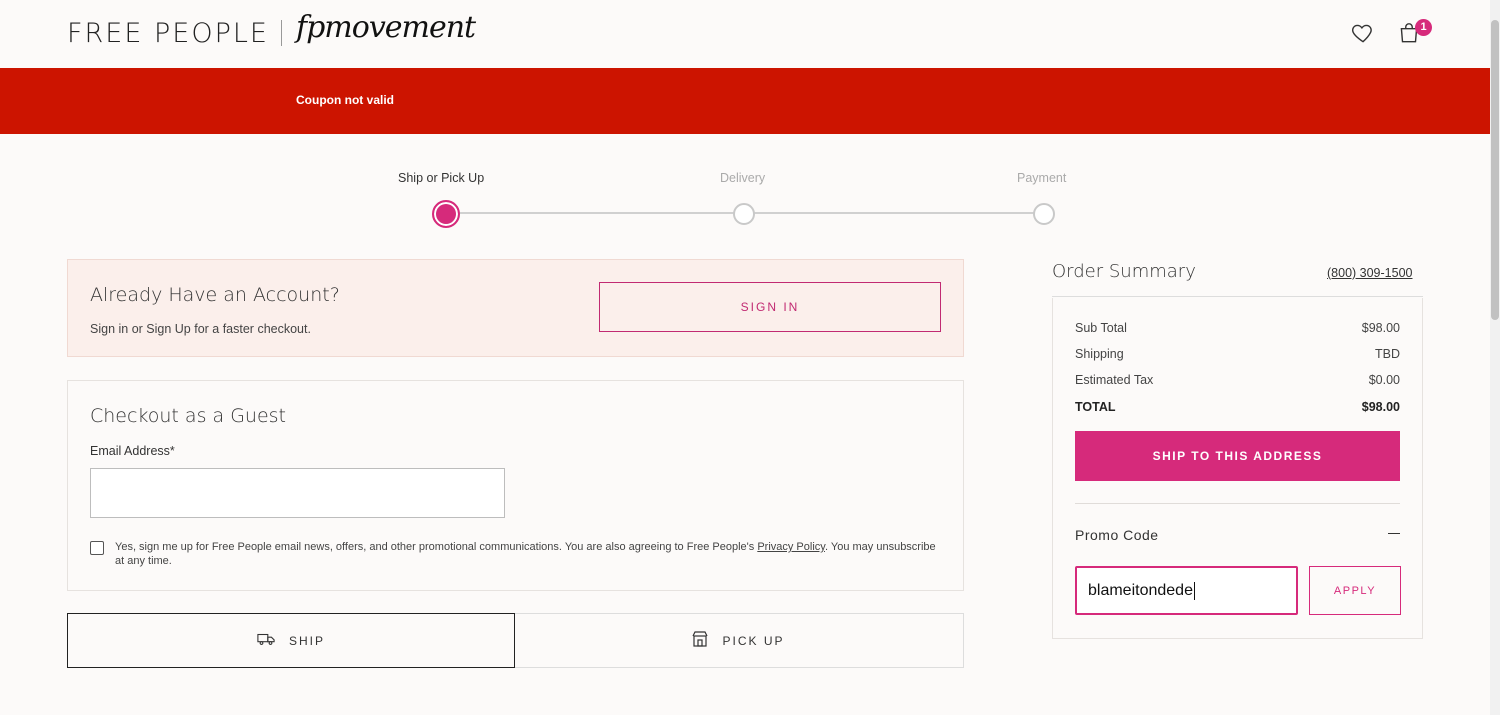  What do you see at coordinates (1237, 503) in the screenshot?
I see `promo-divider` at bounding box center [1237, 503].